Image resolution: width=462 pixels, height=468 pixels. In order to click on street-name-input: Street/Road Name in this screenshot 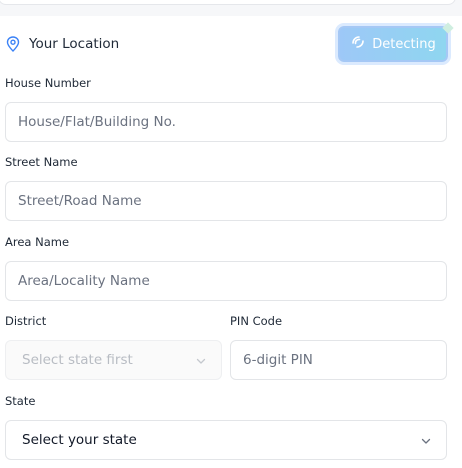, I will do `click(226, 201)`.